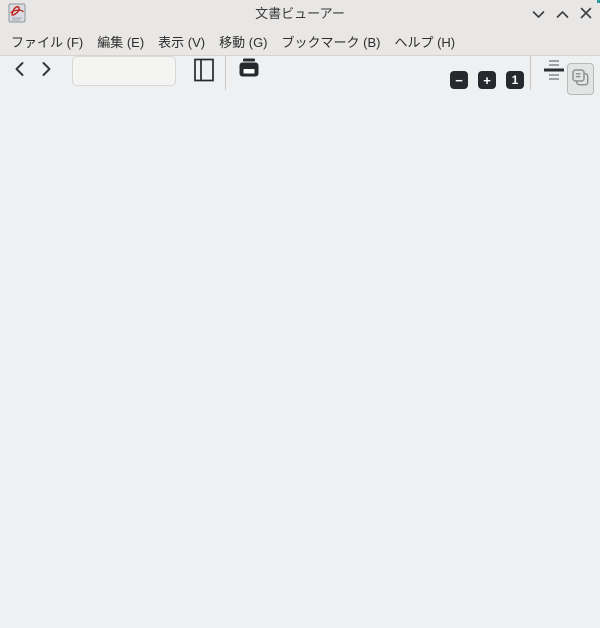  I want to click on titlebar: 文書ビューアー, so click(300, 14).